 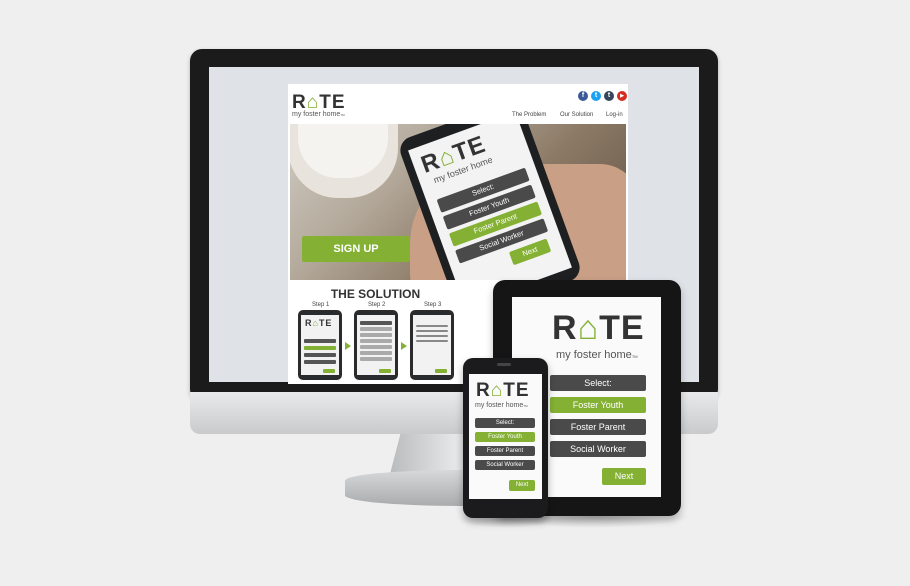 I want to click on coffee-cup, so click(x=343, y=151).